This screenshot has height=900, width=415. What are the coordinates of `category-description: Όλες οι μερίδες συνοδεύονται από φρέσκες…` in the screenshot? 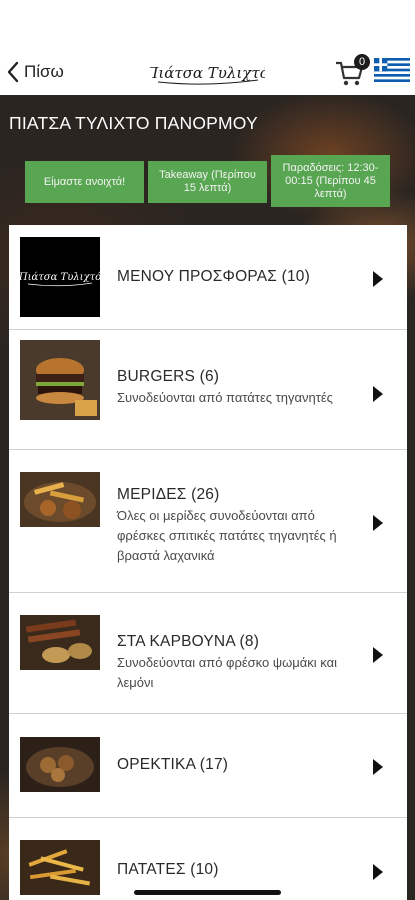 It's located at (227, 535).